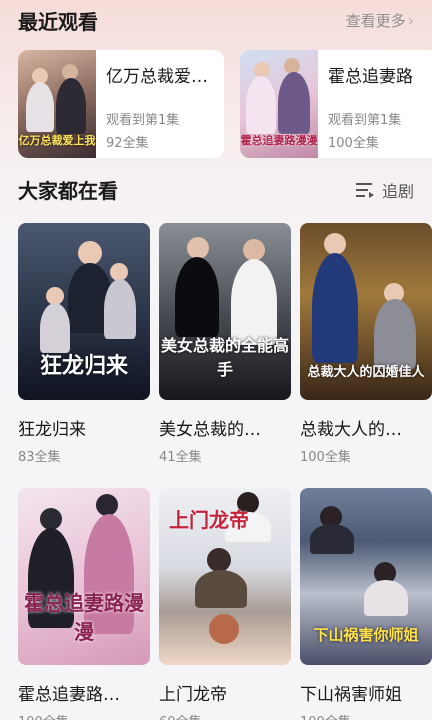 The height and width of the screenshot is (720, 432). What do you see at coordinates (225, 311) in the screenshot?
I see `drama-cover-image: 美女总裁的全能高手` at bounding box center [225, 311].